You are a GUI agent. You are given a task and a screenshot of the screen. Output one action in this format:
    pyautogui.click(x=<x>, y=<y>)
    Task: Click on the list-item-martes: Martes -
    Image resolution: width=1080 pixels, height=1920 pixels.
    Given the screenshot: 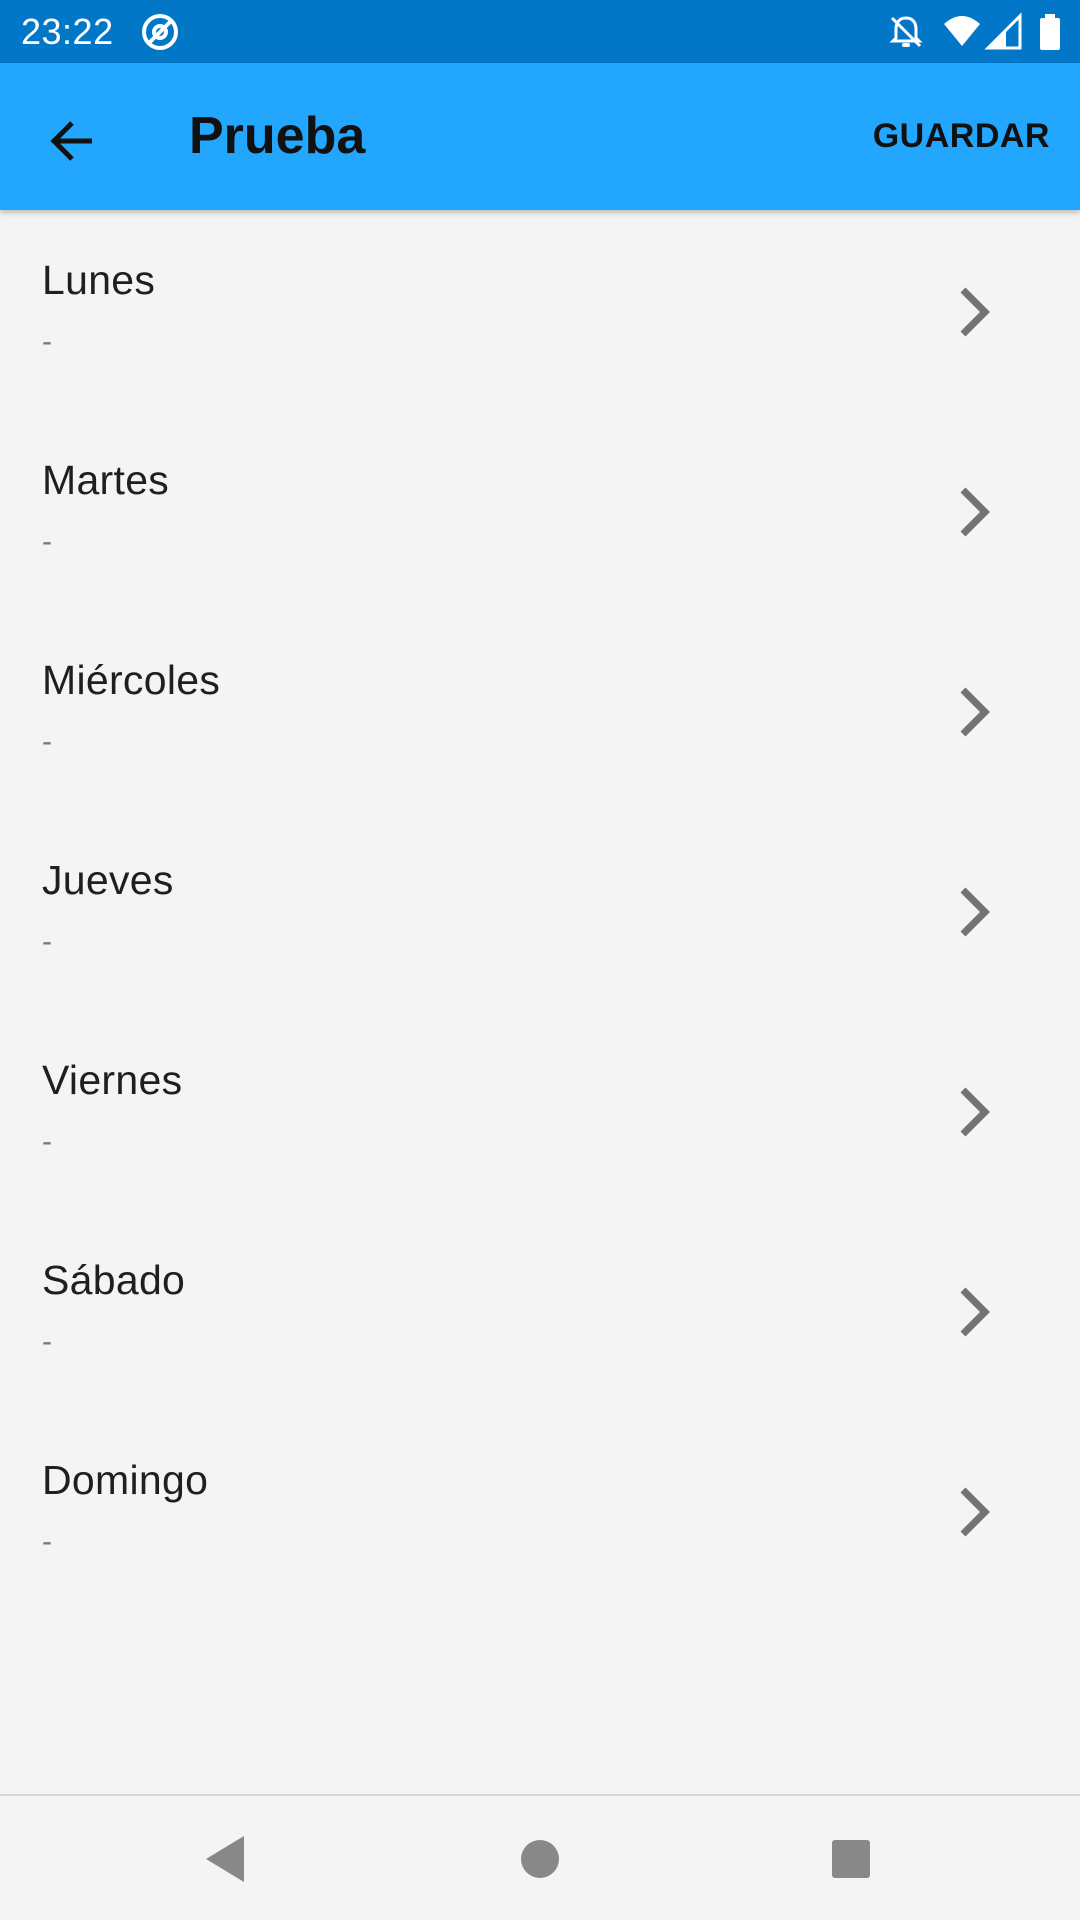 What is the action you would take?
    pyautogui.click(x=540, y=510)
    